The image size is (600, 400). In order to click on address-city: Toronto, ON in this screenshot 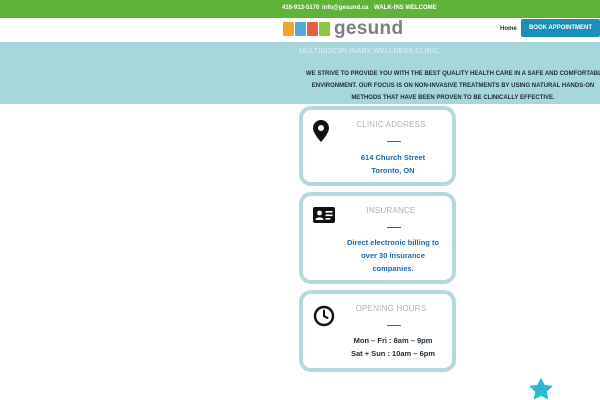, I will do `click(393, 170)`.